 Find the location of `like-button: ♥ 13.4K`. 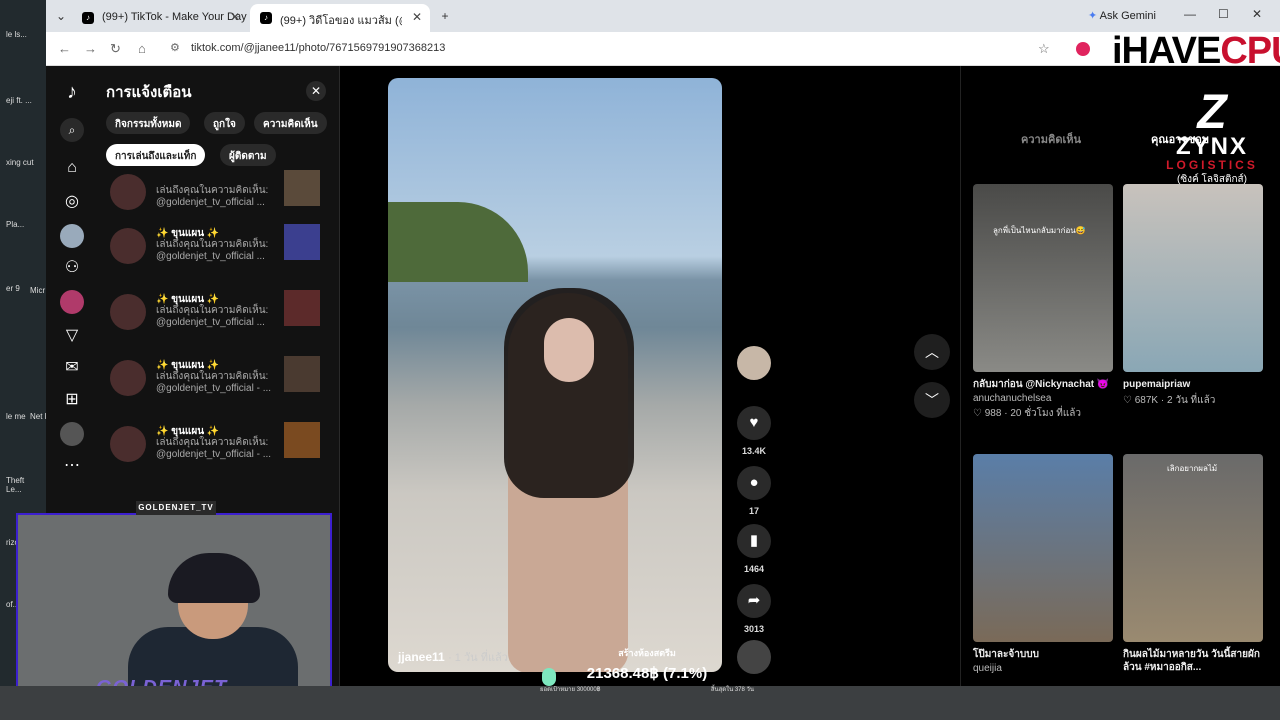

like-button: ♥ 13.4K is located at coordinates (754, 431).